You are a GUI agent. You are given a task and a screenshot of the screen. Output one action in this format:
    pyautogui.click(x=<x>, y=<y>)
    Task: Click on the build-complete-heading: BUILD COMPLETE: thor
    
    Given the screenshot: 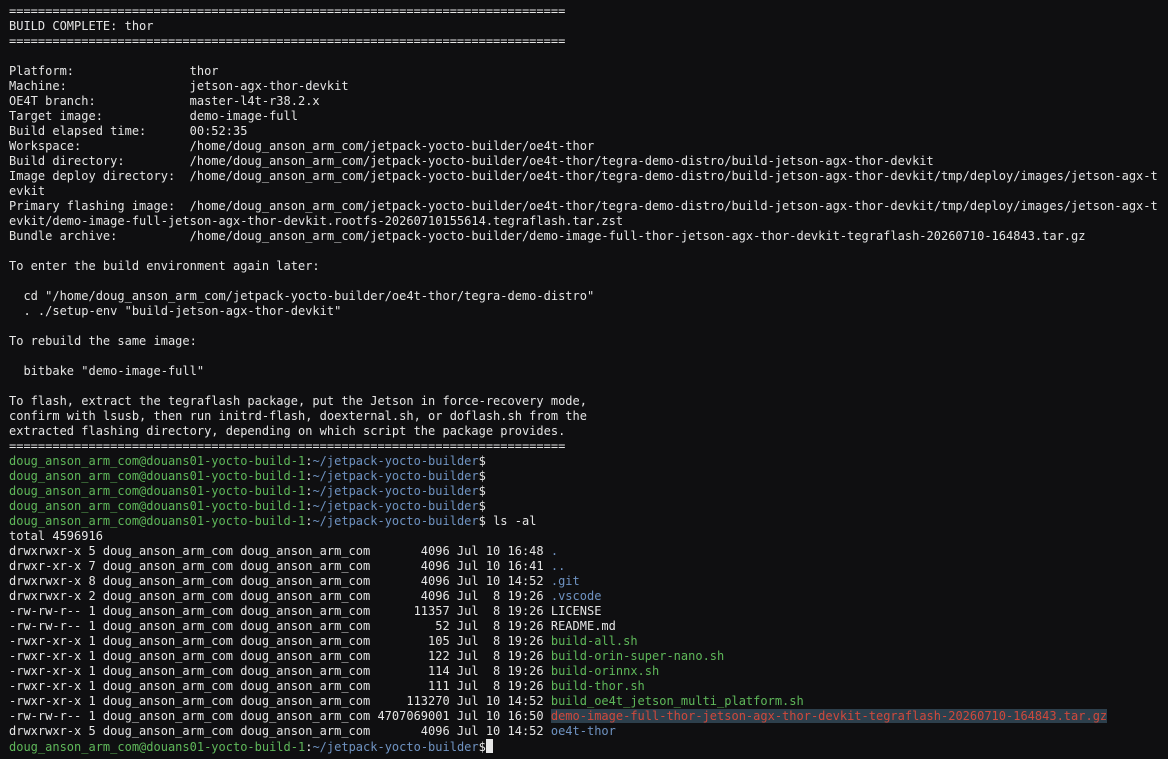 What is the action you would take?
    pyautogui.click(x=81, y=26)
    